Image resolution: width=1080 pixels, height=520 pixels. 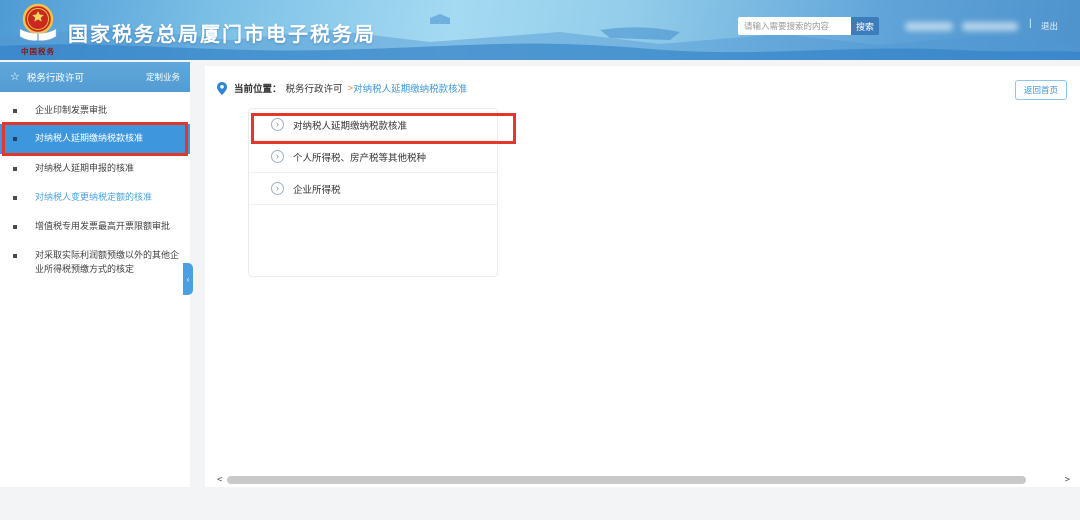 I want to click on sidebar-item-label: 对纳税人延期申报的核准, so click(x=85, y=168).